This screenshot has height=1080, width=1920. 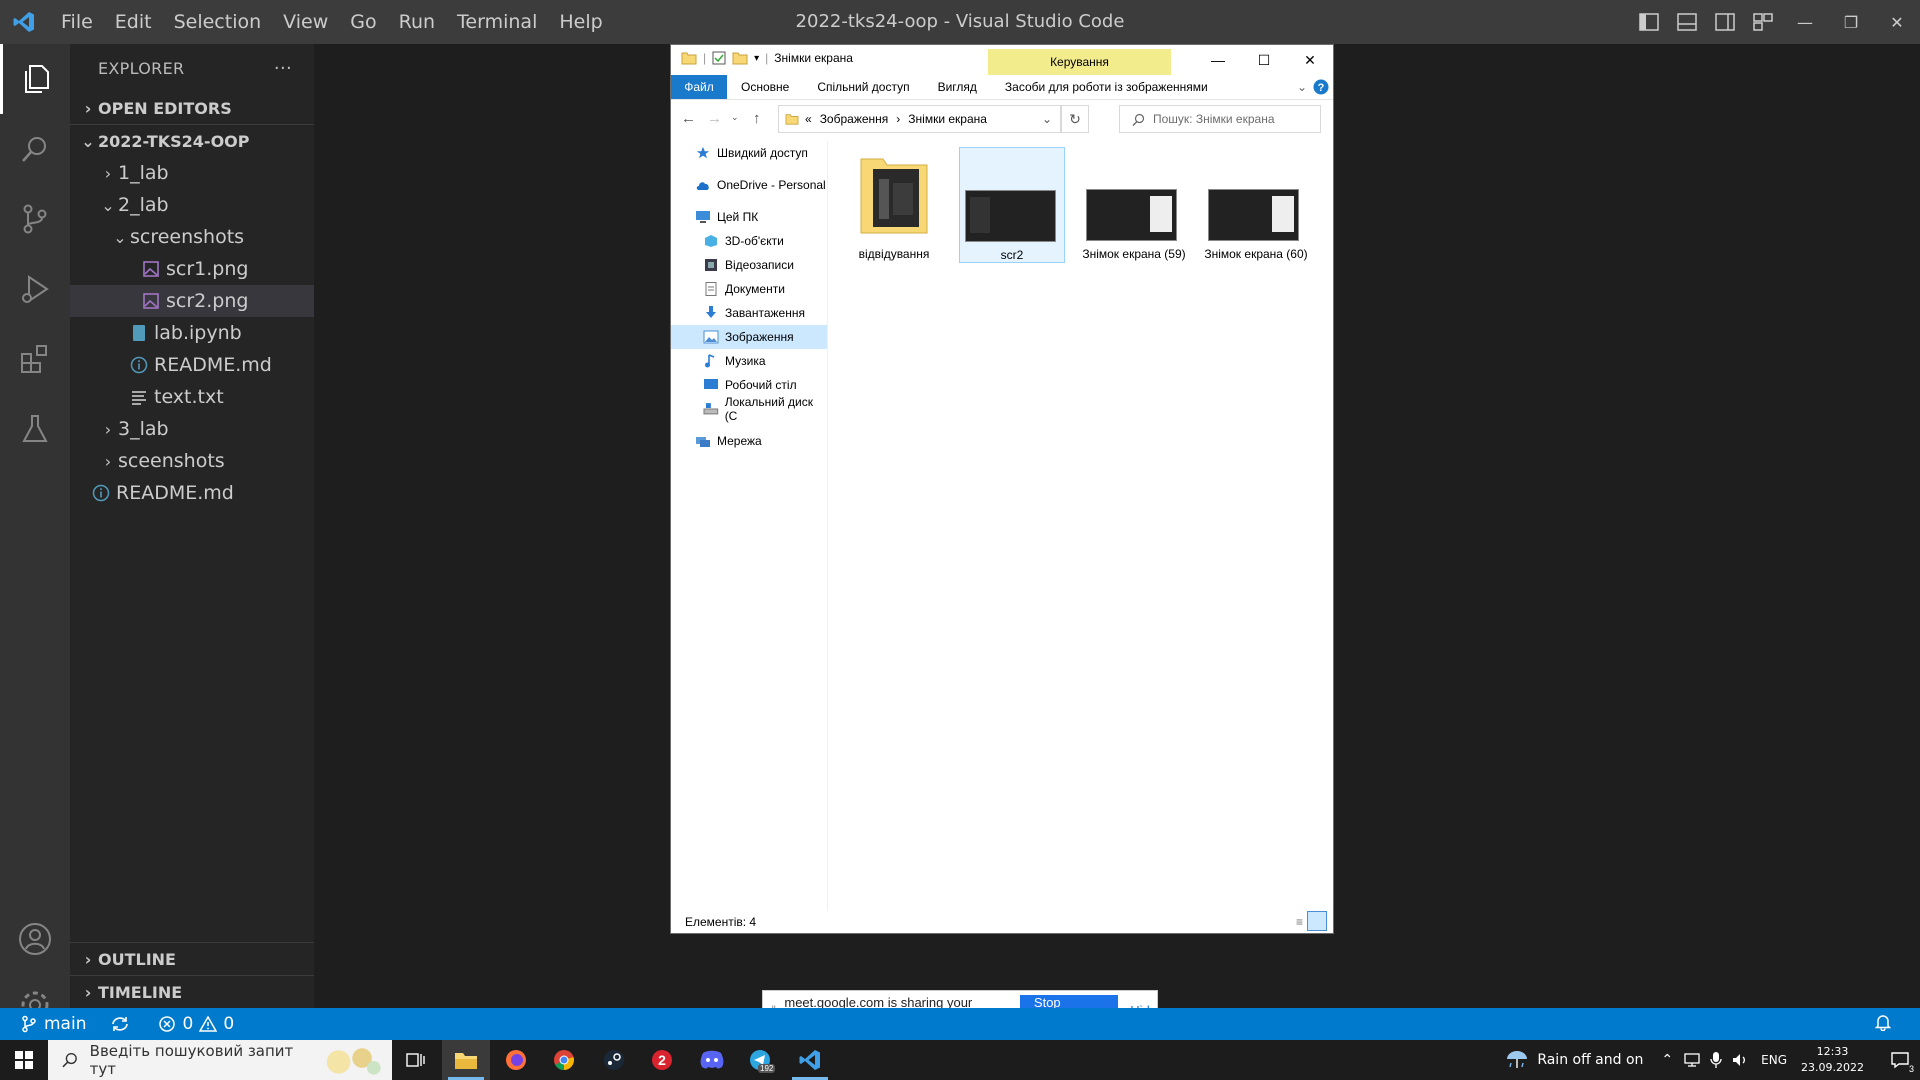 What do you see at coordinates (749, 185) in the screenshot?
I see `nav-onedrive: OneDrive - Personal` at bounding box center [749, 185].